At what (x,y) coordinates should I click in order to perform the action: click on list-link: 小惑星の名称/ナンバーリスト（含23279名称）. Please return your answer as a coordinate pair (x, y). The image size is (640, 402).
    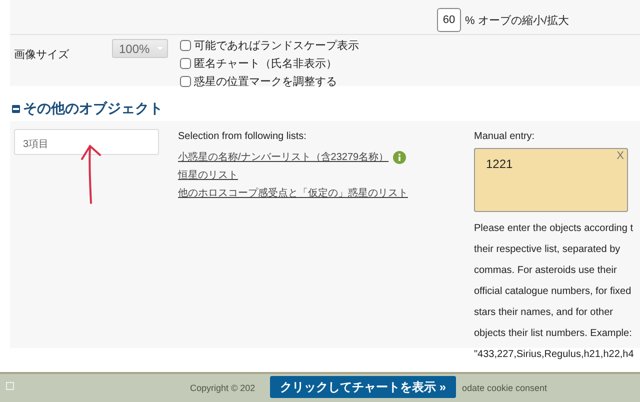
    Looking at the image, I should click on (283, 157).